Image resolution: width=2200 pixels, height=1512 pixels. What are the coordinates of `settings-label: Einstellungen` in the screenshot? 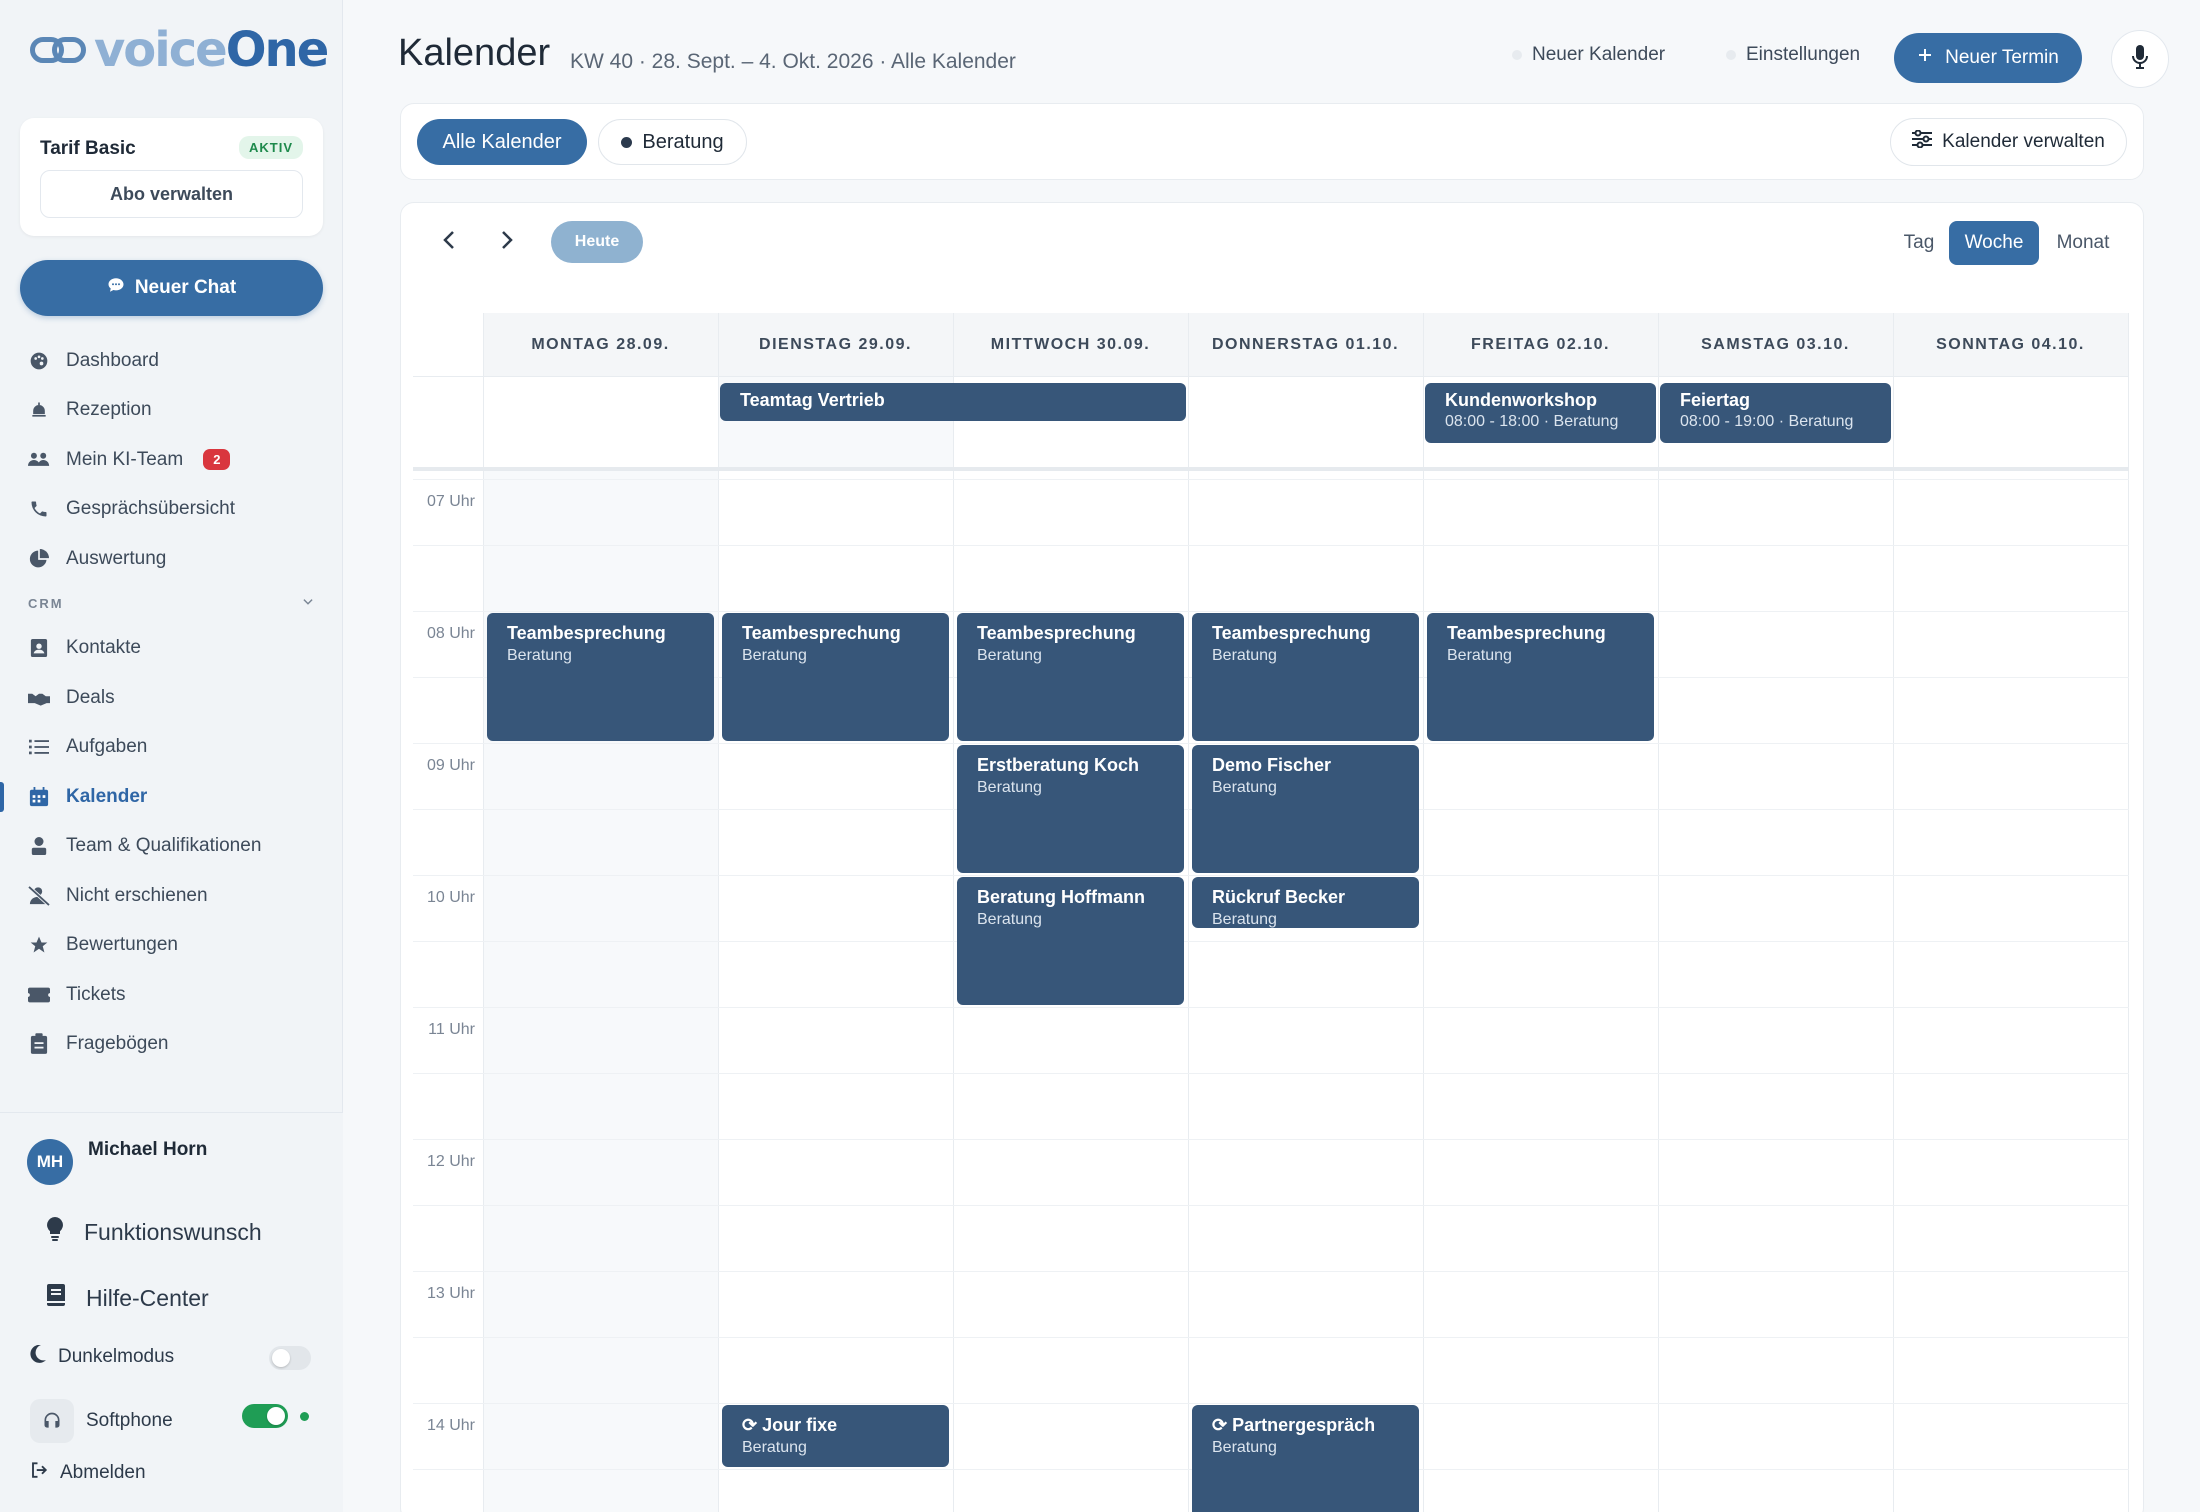 It's located at (1803, 54).